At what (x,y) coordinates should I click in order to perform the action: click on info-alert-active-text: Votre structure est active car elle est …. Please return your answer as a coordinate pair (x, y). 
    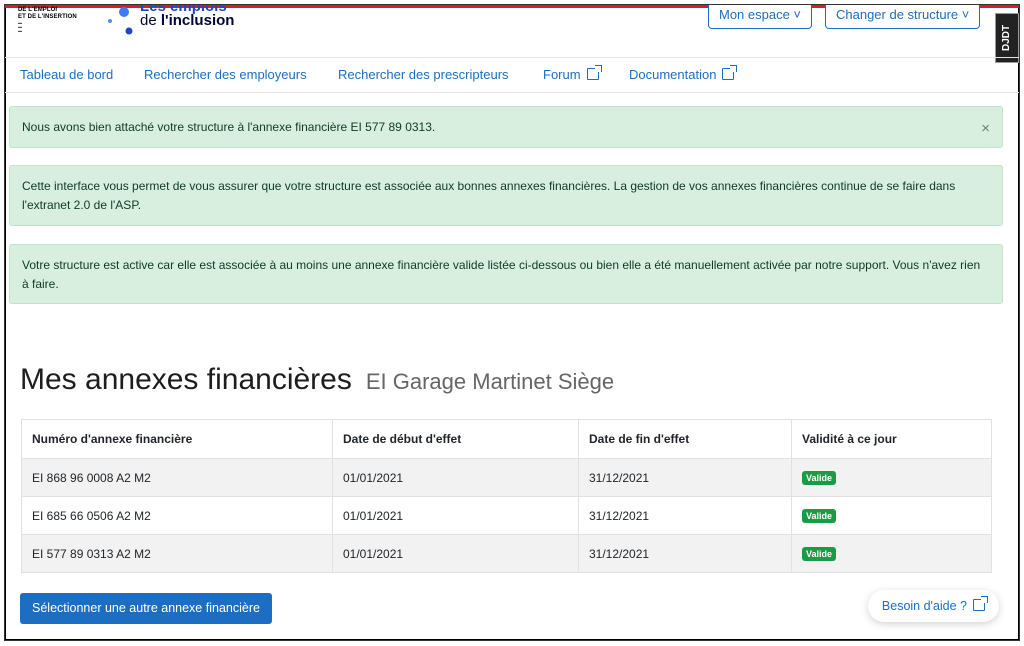
    Looking at the image, I should click on (501, 274).